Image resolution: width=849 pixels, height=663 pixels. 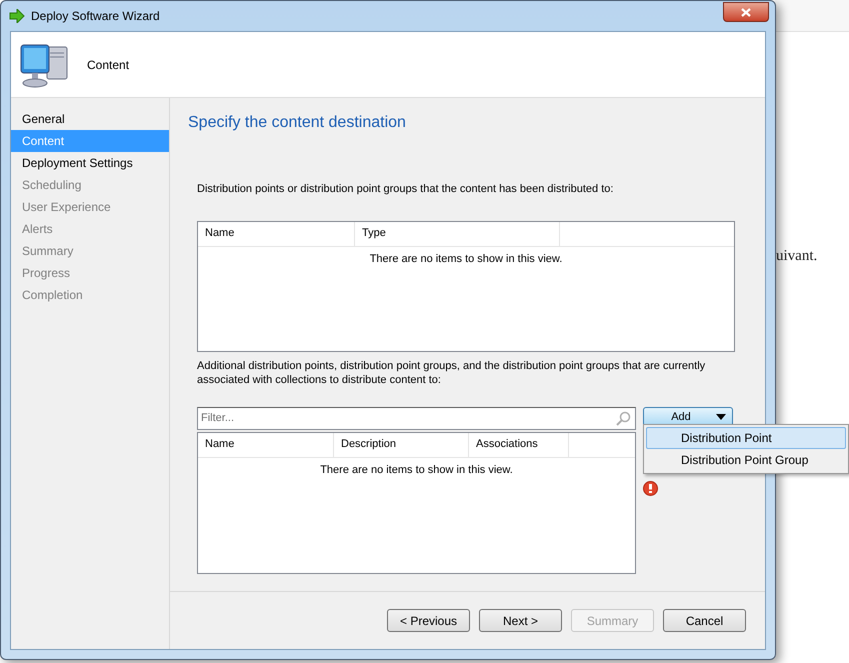 What do you see at coordinates (623, 418) in the screenshot?
I see `search-icon` at bounding box center [623, 418].